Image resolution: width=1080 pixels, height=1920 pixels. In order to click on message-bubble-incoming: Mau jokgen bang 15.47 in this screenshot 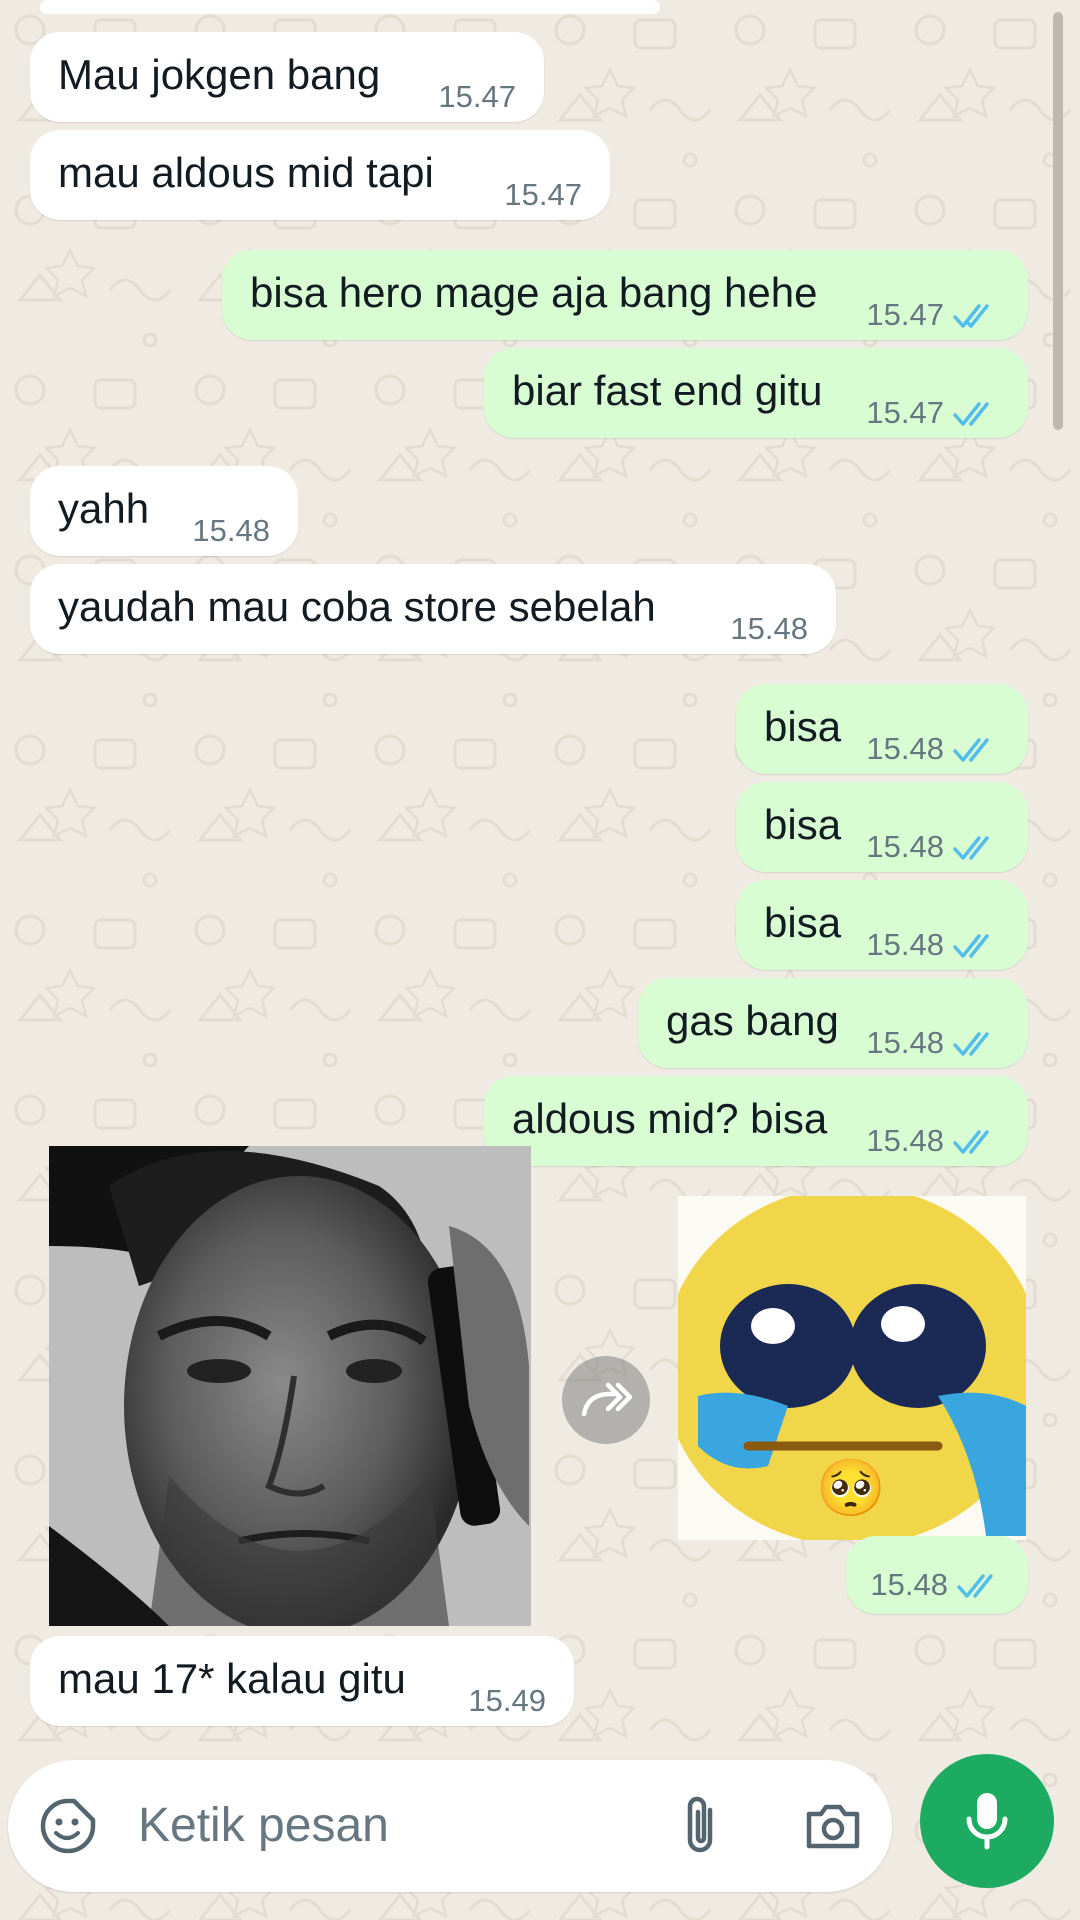, I will do `click(287, 77)`.